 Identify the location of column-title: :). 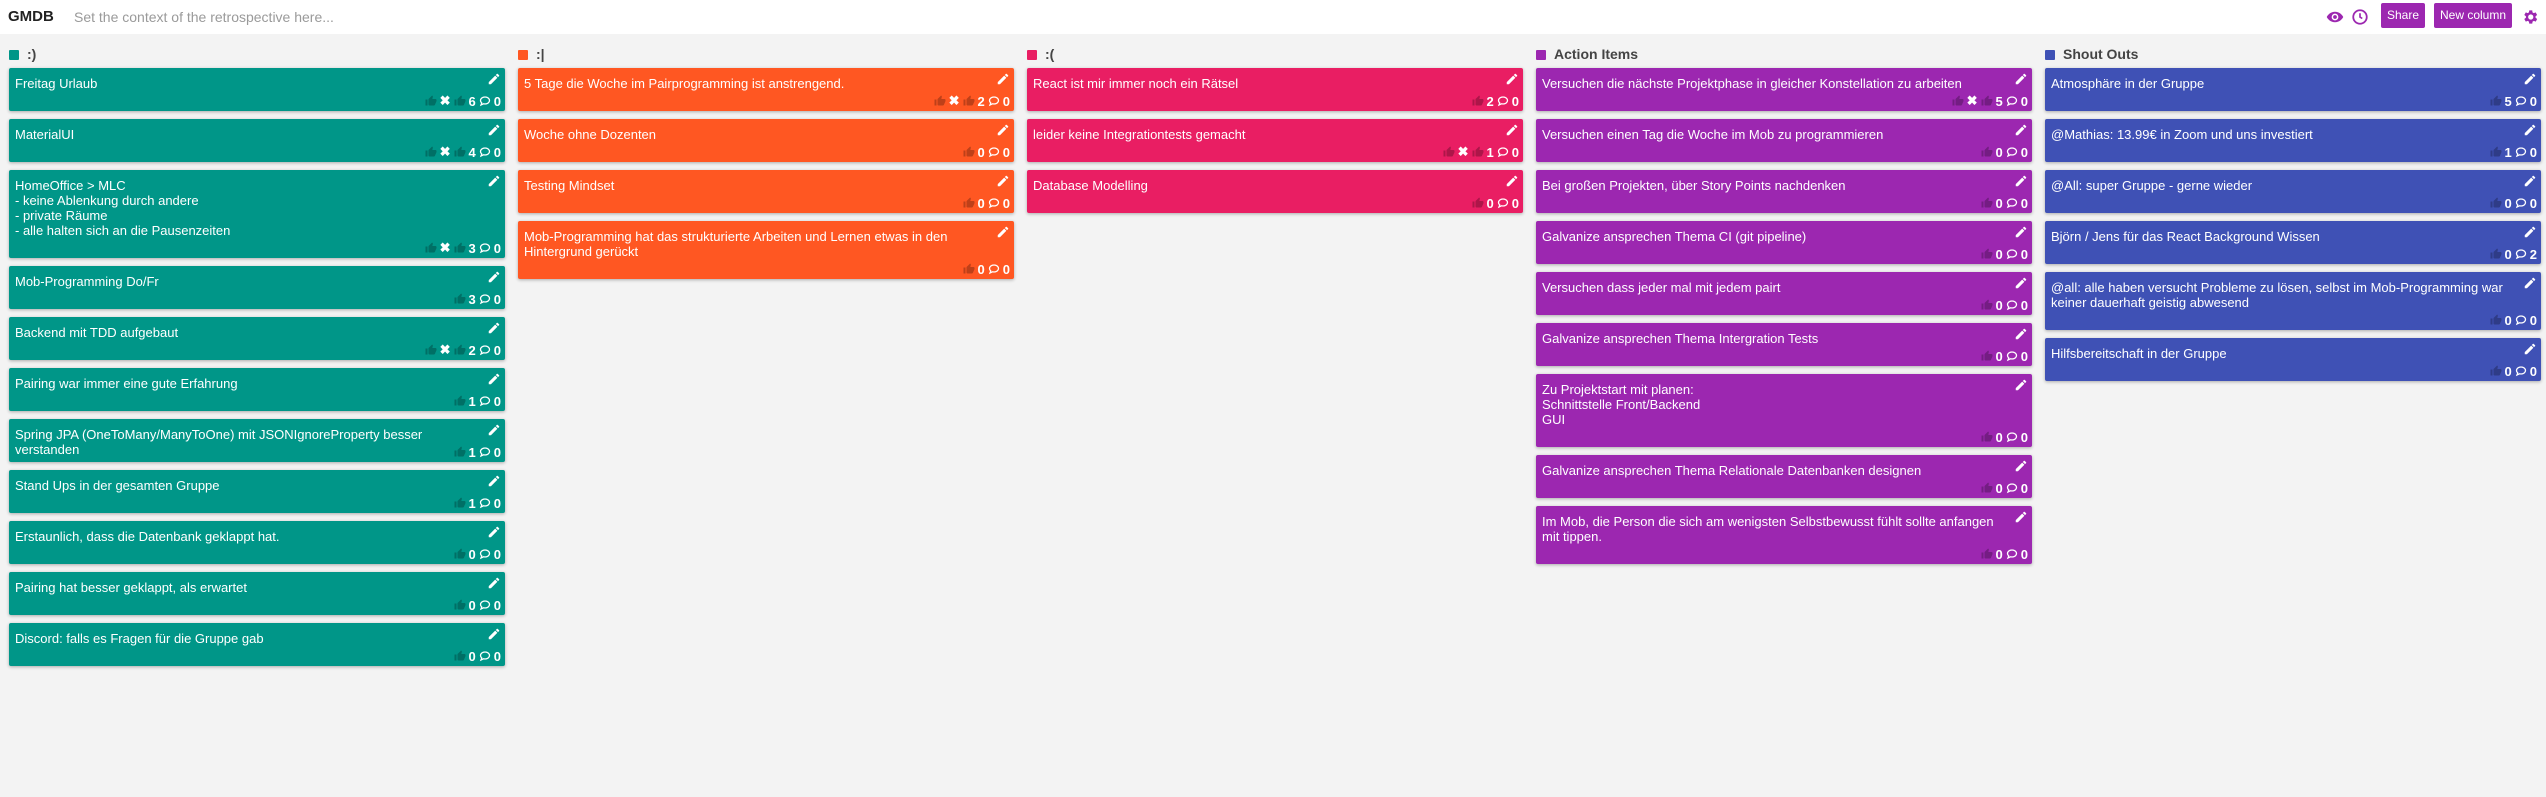
(31, 54).